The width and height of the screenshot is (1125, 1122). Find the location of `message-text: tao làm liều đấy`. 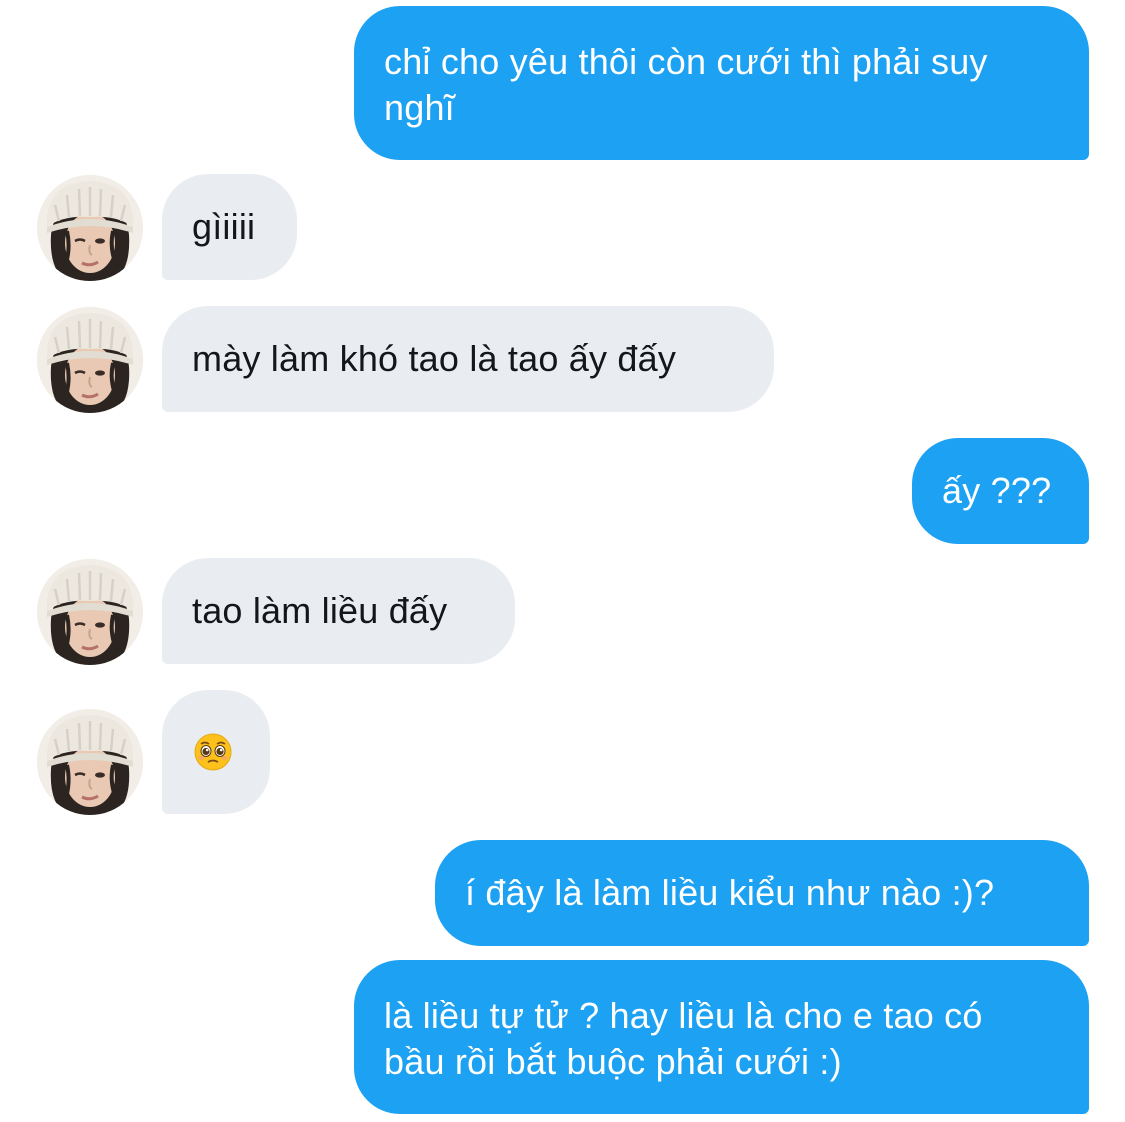

message-text: tao làm liều đấy is located at coordinates (320, 610).